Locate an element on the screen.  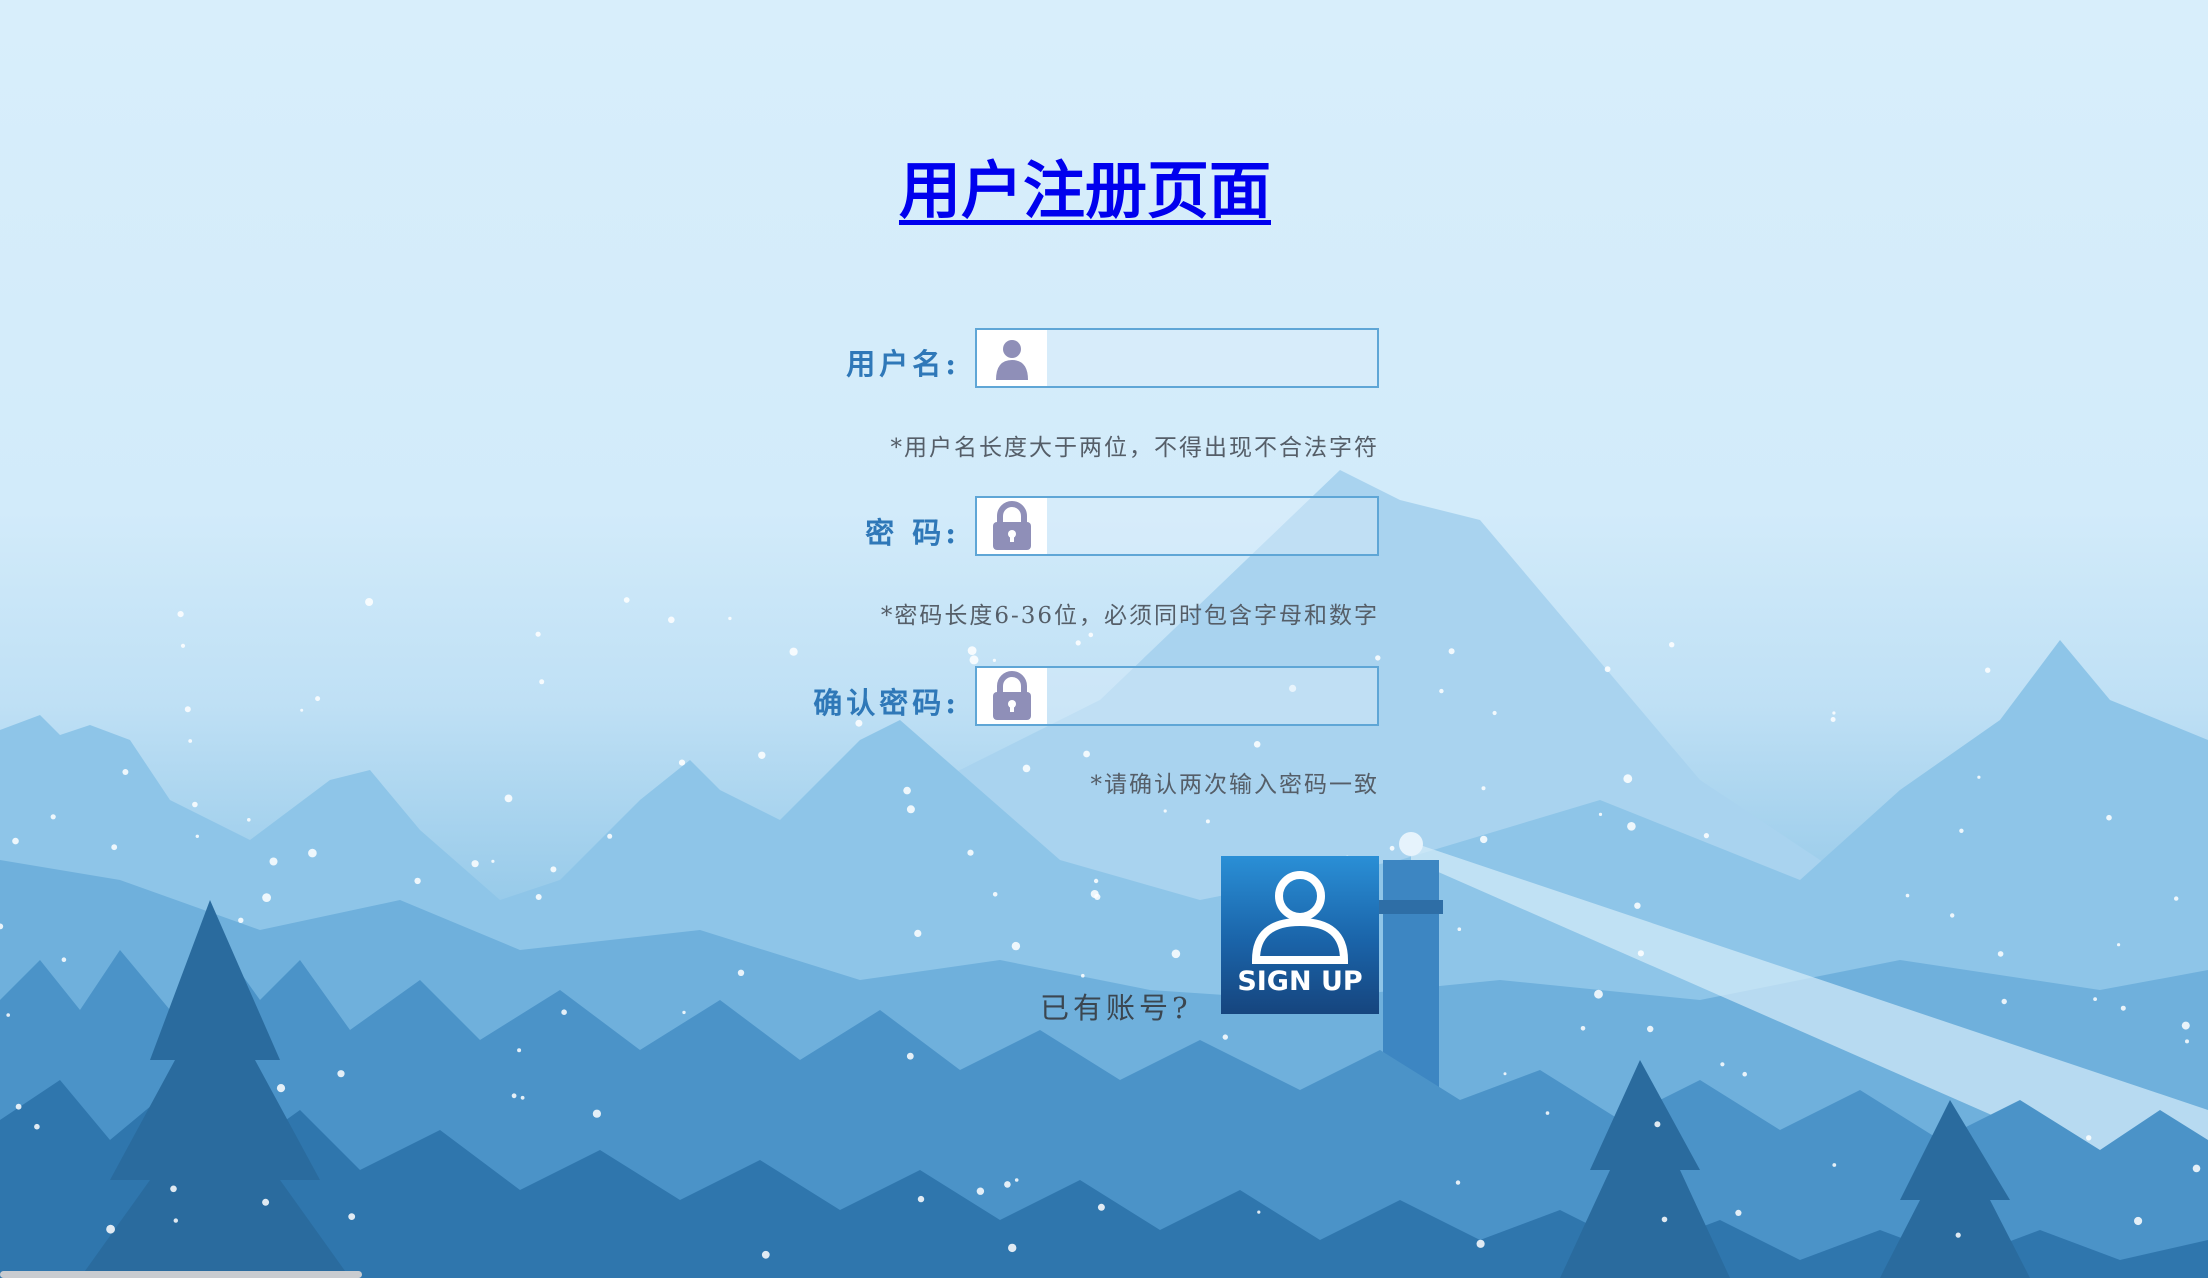
lock-icon is located at coordinates (1012, 526).